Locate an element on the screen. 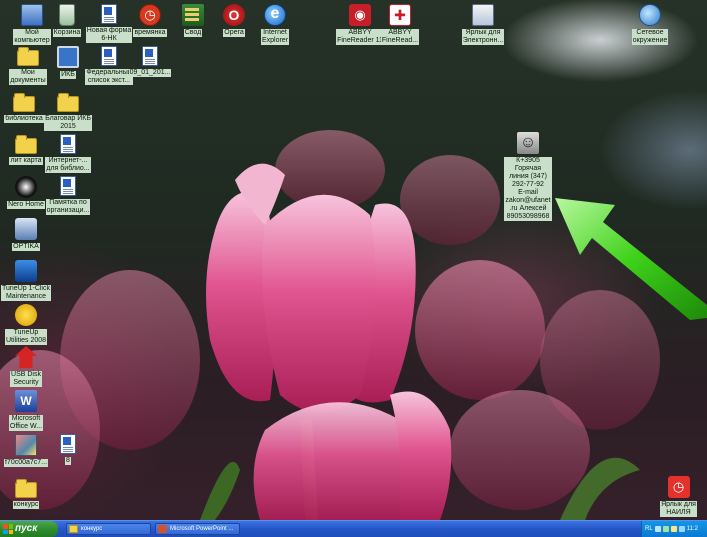  taskbar-item-label: конкурс is located at coordinates (92, 529).